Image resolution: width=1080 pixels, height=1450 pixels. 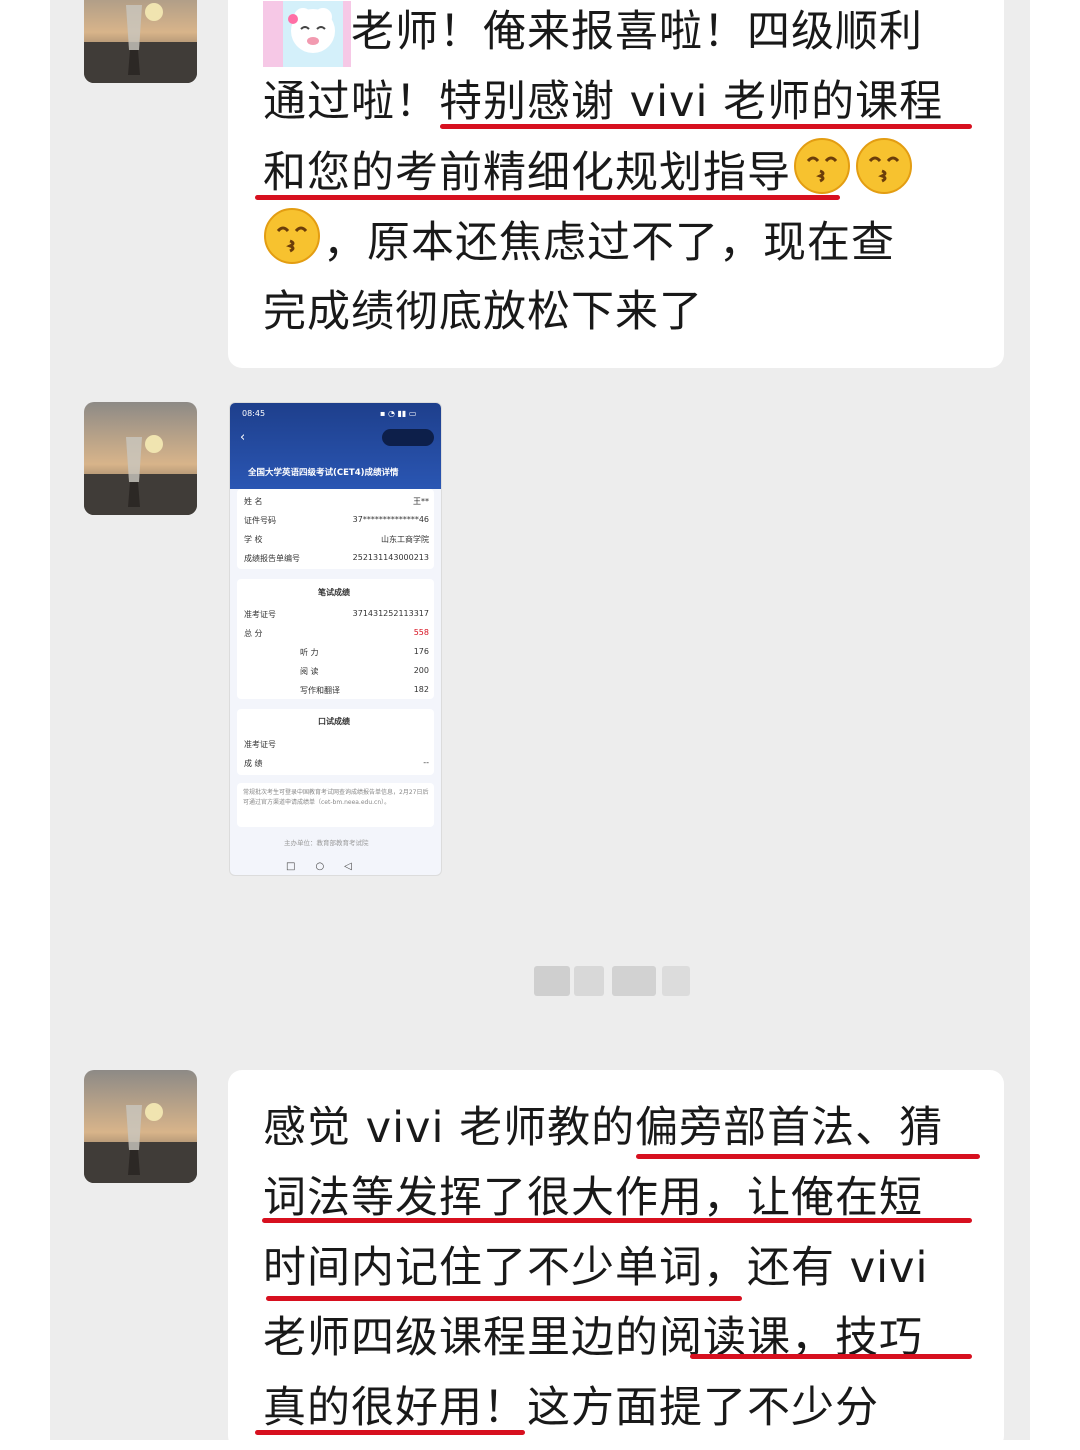 I want to click on status-time: 08:45, so click(x=254, y=413).